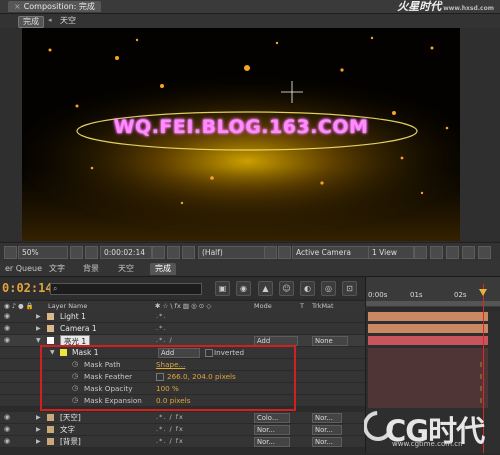 The width and height of the screenshot is (500, 455). What do you see at coordinates (182, 317) in the screenshot?
I see `layer-row: ◉ ▶ Light 1 .*.` at bounding box center [182, 317].